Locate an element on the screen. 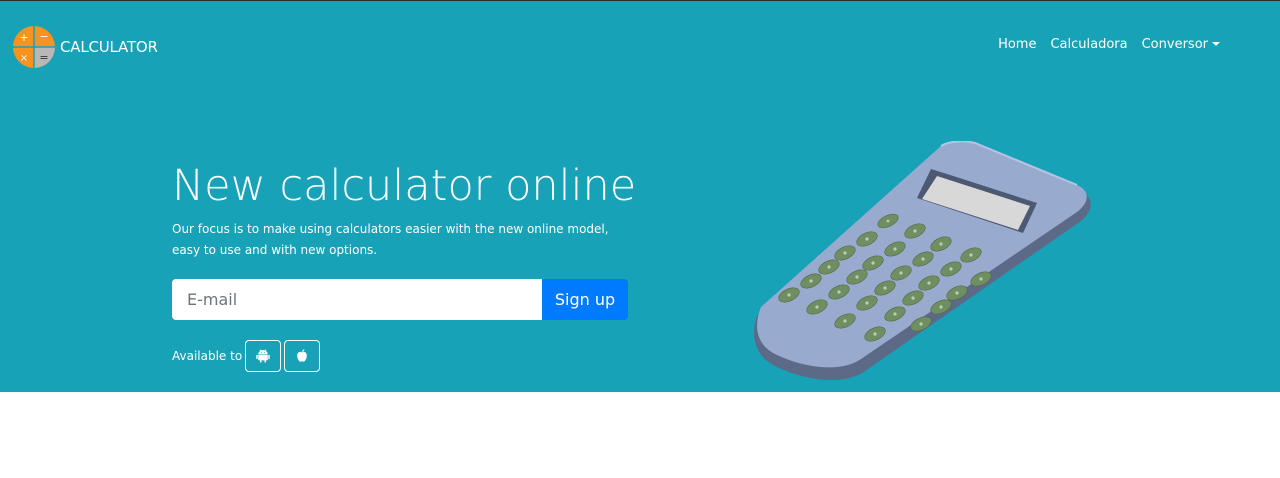 The height and width of the screenshot is (478, 1280). caret-down-icon is located at coordinates (1216, 44).